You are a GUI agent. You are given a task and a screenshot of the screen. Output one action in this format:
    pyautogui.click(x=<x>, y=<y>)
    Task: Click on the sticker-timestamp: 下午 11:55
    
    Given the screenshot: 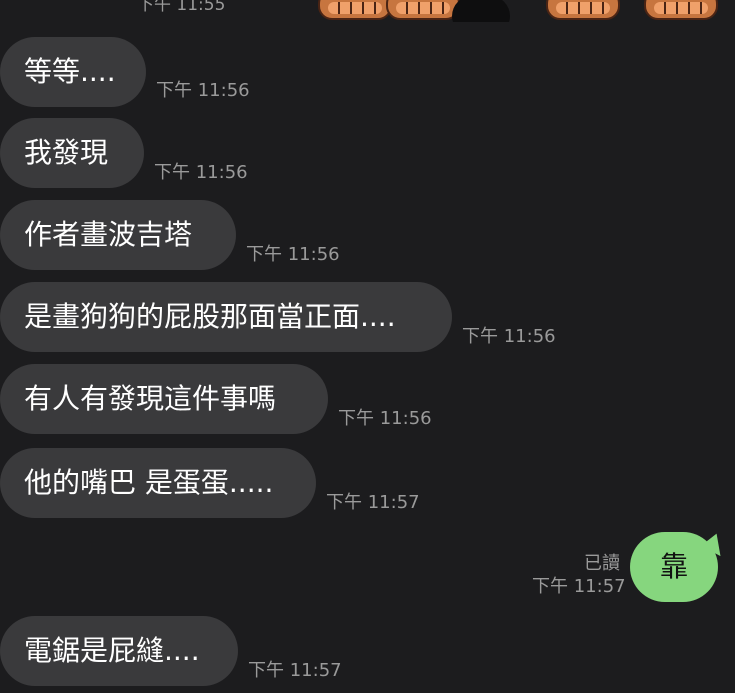 What is the action you would take?
    pyautogui.click(x=181, y=7)
    